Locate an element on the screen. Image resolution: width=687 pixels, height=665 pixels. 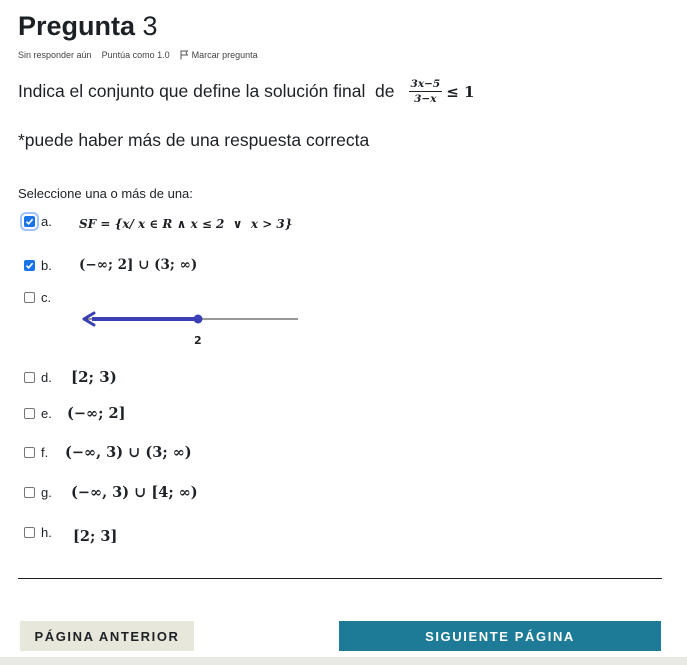
answer-option-g: g. (−∞, 3) ∪ [4; ∞) is located at coordinates (111, 492).